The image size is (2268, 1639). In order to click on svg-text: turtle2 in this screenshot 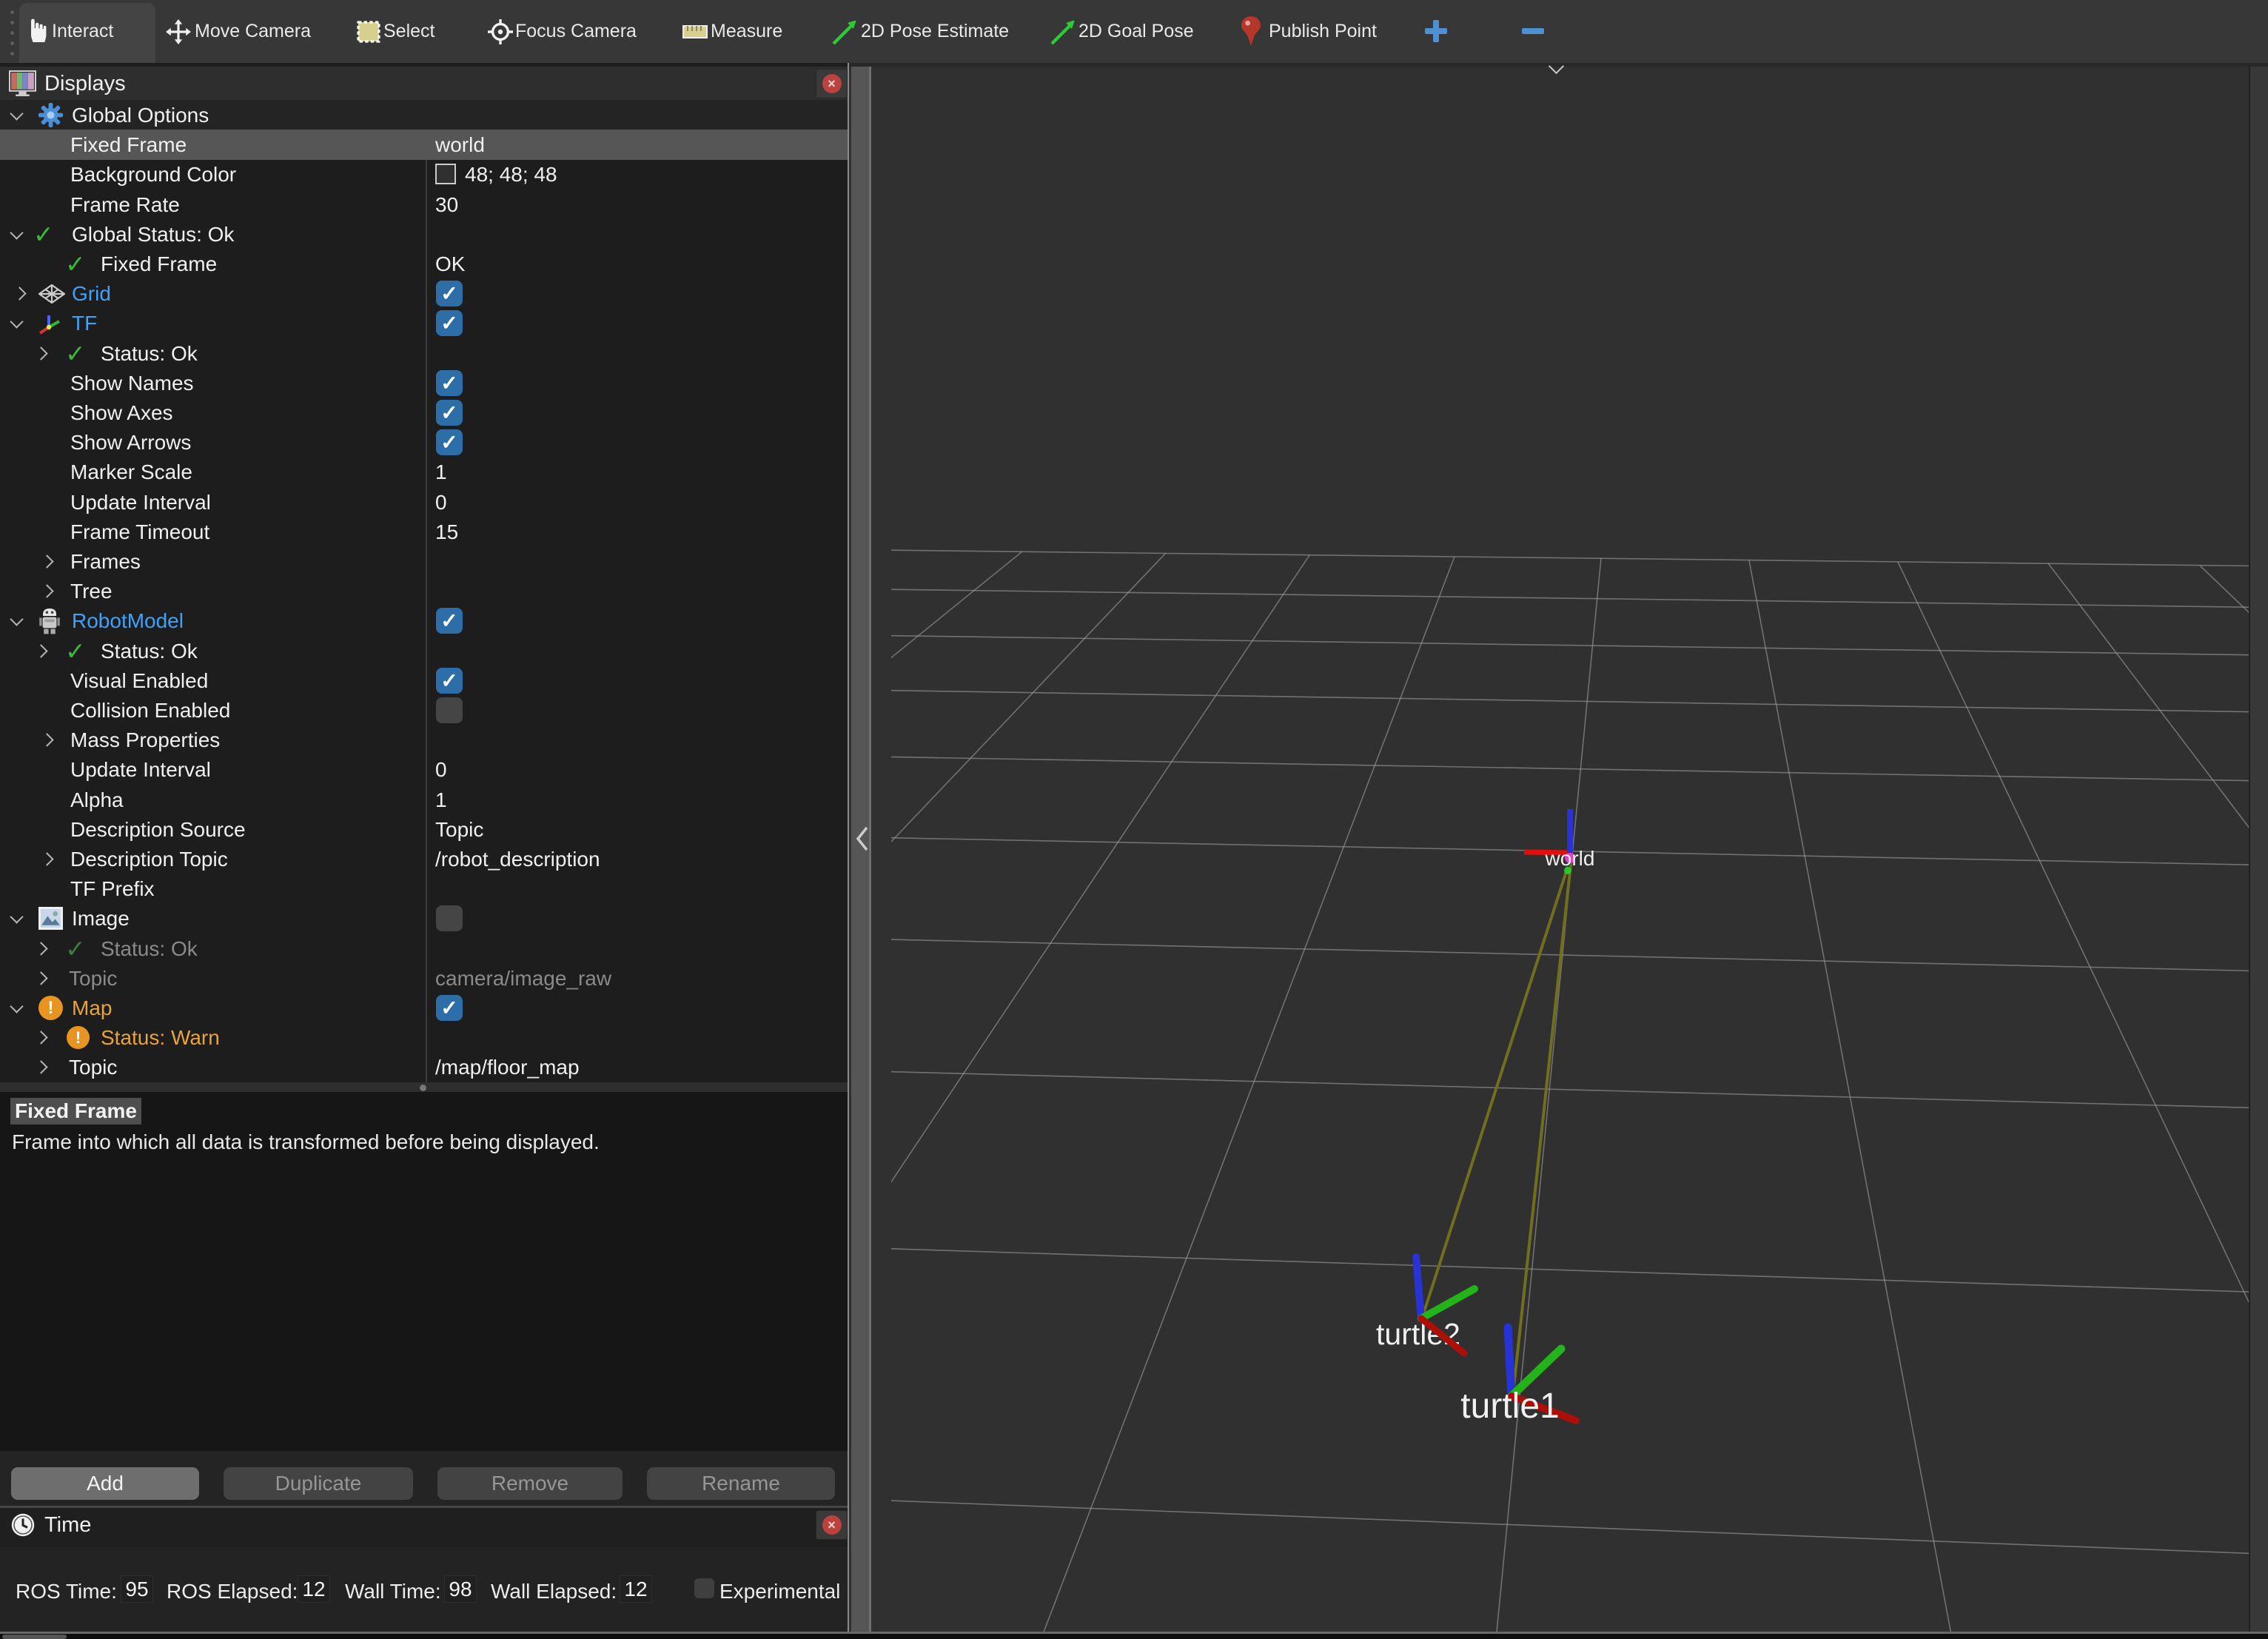, I will do `click(1418, 1334)`.